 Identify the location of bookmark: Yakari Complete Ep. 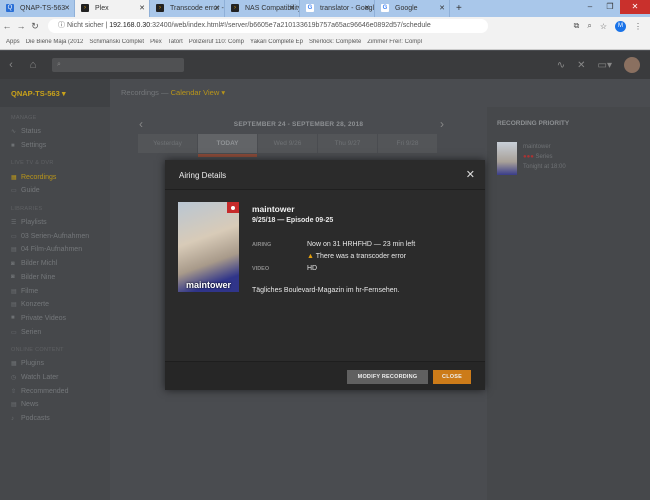
(276, 42).